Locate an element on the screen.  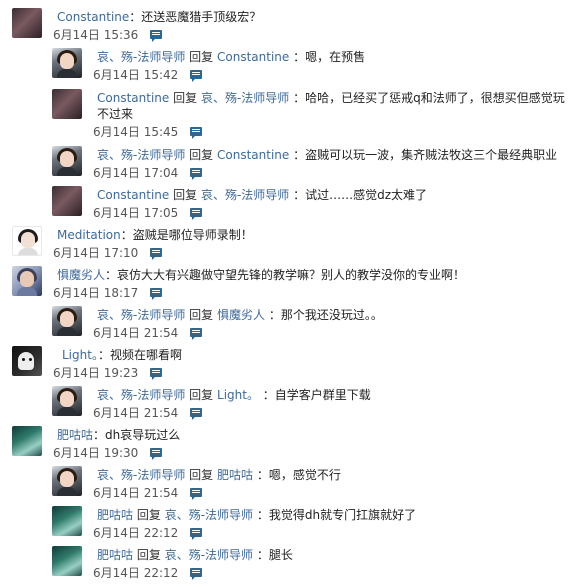
comment-text-line: 肥咕咕 回复 哀、殇-法师导师 ：腿长 is located at coordinates (195, 555).